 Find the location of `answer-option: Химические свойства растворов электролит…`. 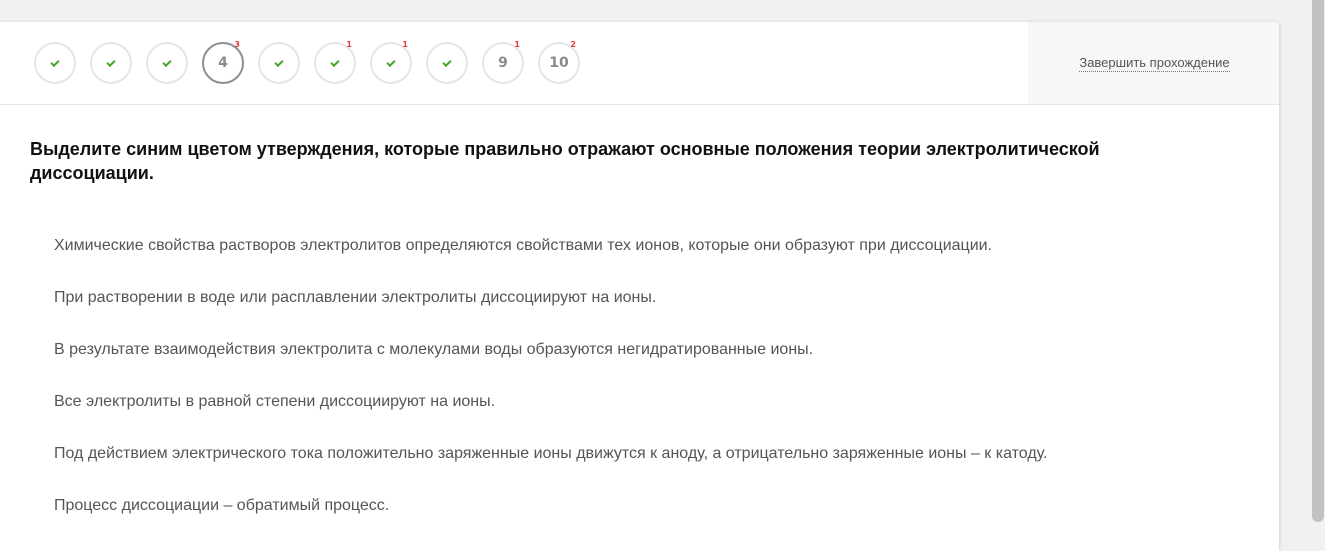

answer-option: Химические свойства растворов электролит… is located at coordinates (551, 260).